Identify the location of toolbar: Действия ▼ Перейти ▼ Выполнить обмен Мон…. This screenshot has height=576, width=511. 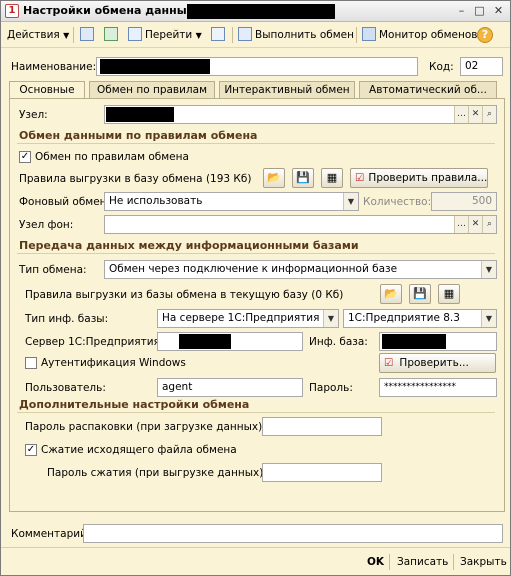
(255, 35).